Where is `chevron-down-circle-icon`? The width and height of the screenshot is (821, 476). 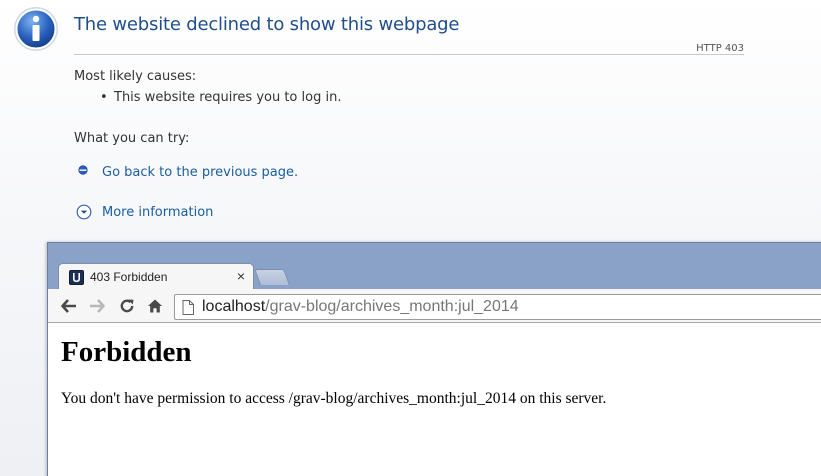 chevron-down-circle-icon is located at coordinates (84, 212).